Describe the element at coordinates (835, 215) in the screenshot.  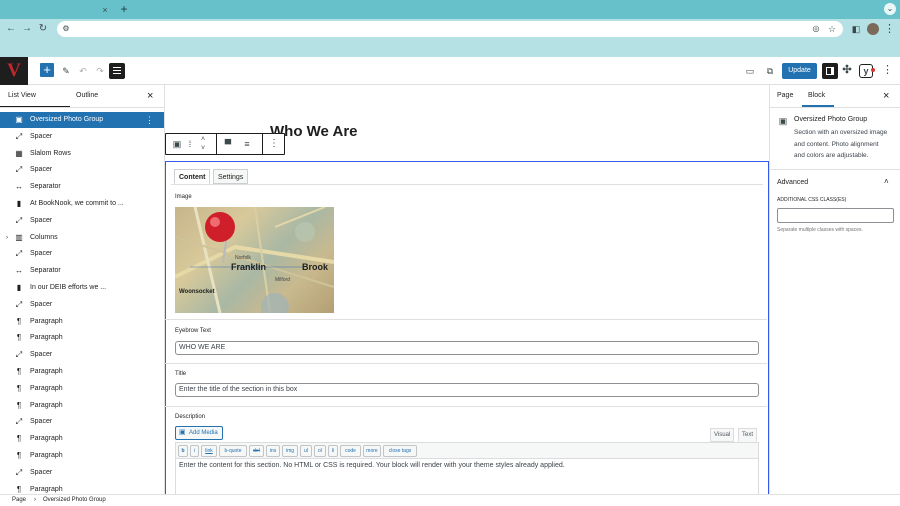
I see `css-class-input` at that location.